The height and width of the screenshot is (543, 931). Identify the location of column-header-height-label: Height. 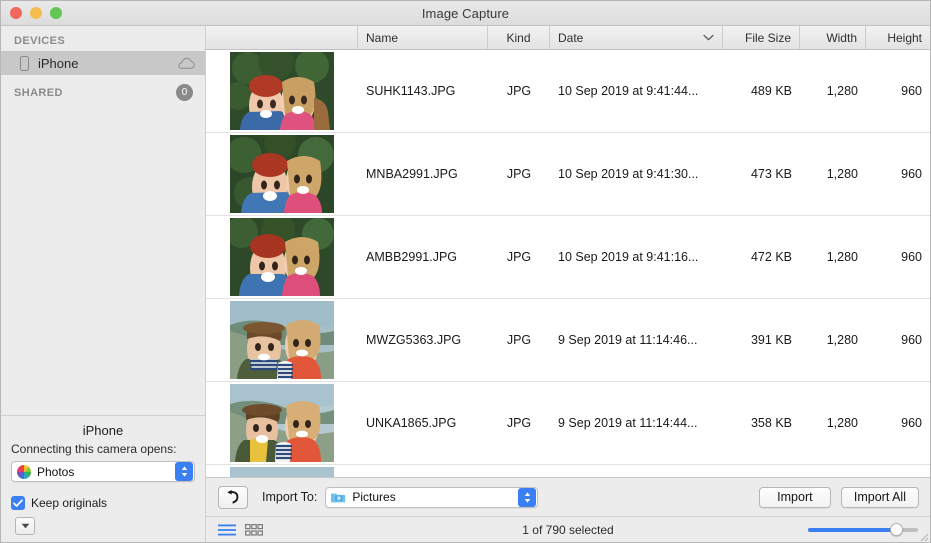
(904, 37).